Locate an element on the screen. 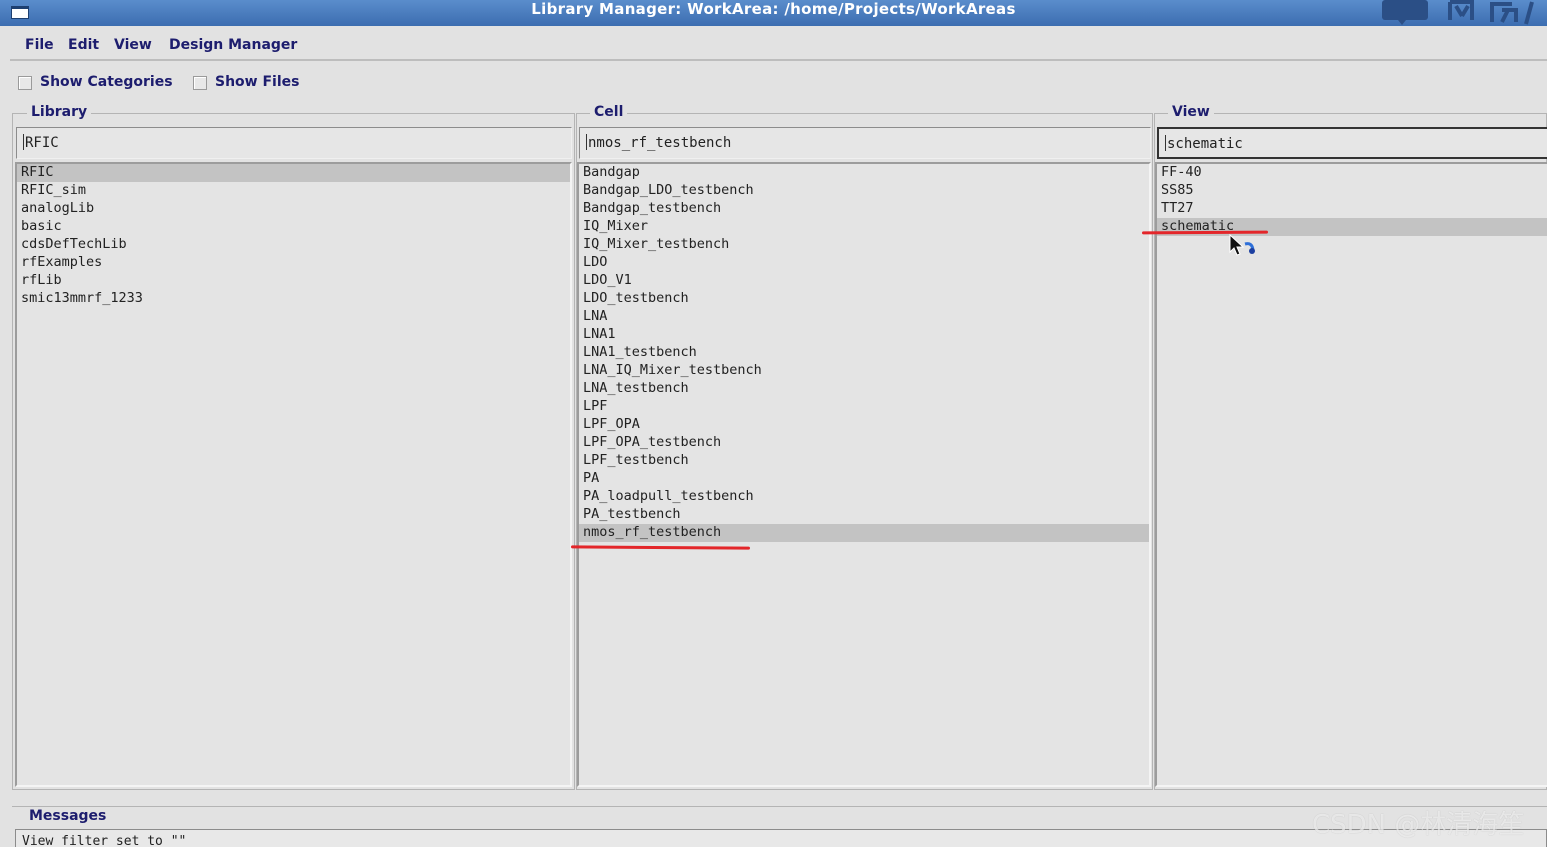 The image size is (1547, 847). cell-list-item: LPF_OPA_testbench is located at coordinates (864, 443).